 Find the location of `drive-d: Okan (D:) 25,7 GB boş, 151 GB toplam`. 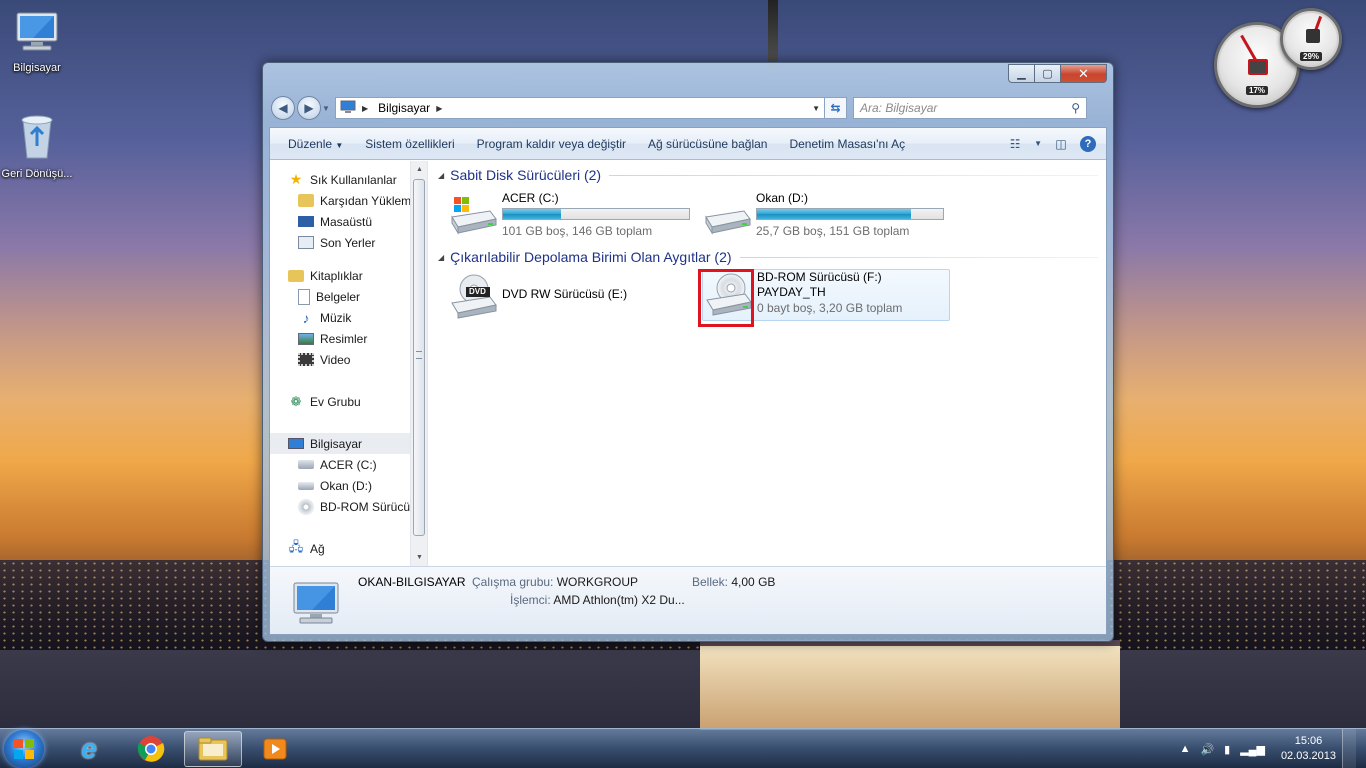

drive-d: Okan (D:) 25,7 GB boş, 151 GB toplam is located at coordinates (826, 217).